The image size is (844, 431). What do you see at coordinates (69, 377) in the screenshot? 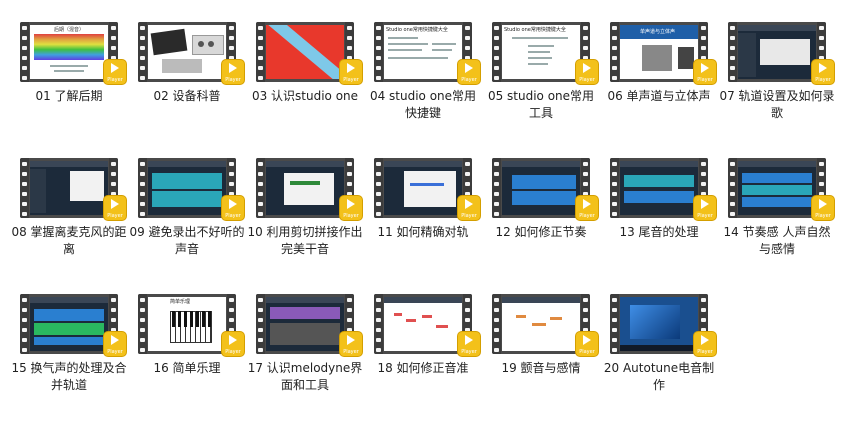
I see `lesson-title: 15 换气声的处理及合并轨道` at bounding box center [69, 377].